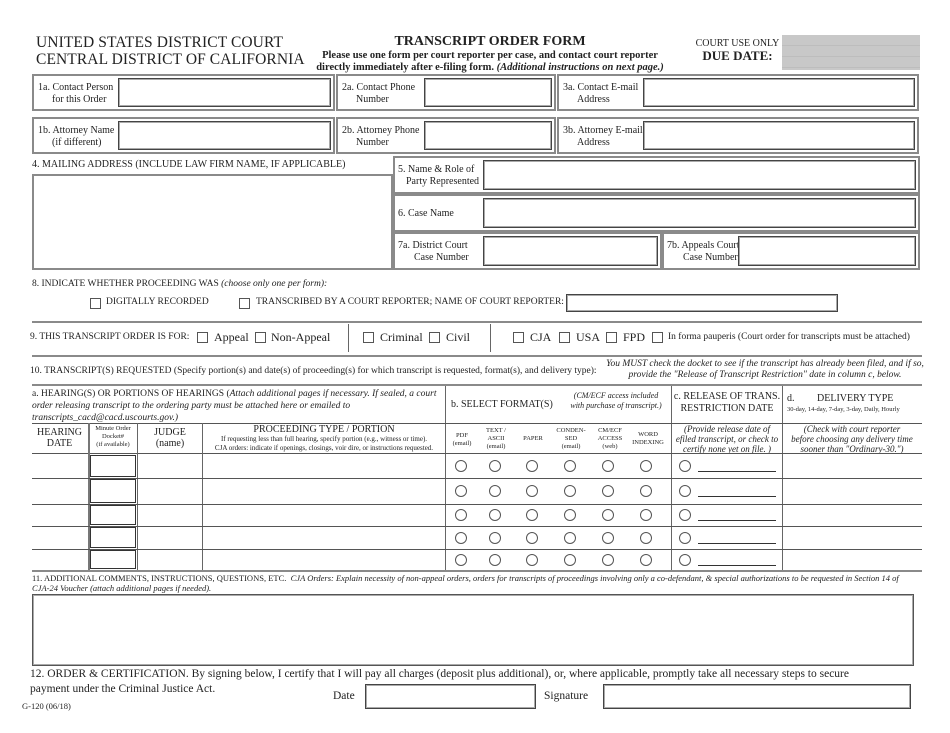  Describe the element at coordinates (496, 430) in the screenshot. I see `th-line: TEXT /` at that location.